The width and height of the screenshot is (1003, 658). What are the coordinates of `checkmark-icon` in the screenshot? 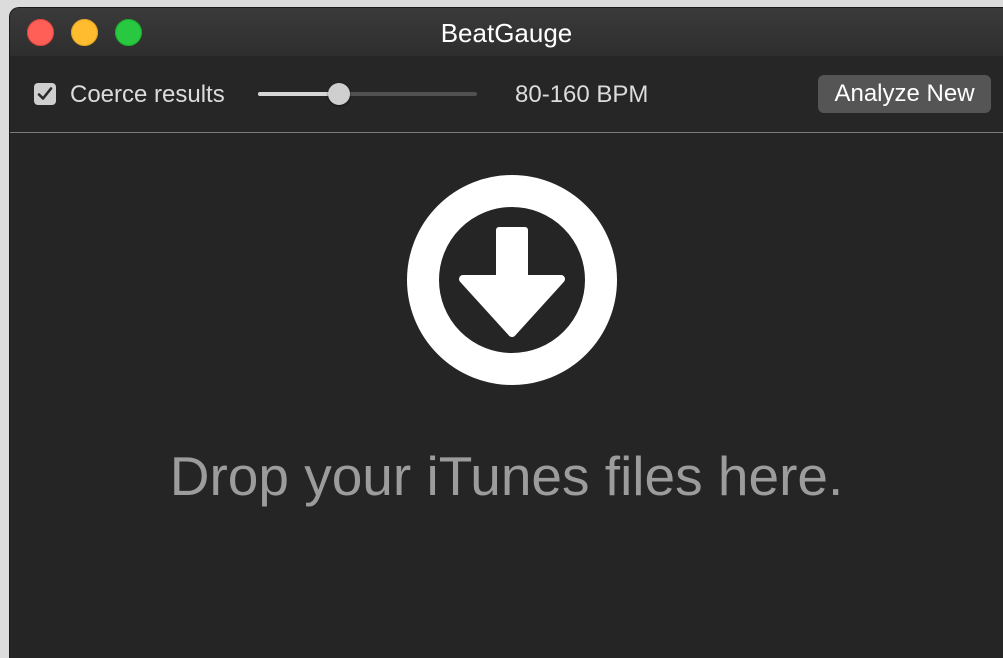 It's located at (45, 93).